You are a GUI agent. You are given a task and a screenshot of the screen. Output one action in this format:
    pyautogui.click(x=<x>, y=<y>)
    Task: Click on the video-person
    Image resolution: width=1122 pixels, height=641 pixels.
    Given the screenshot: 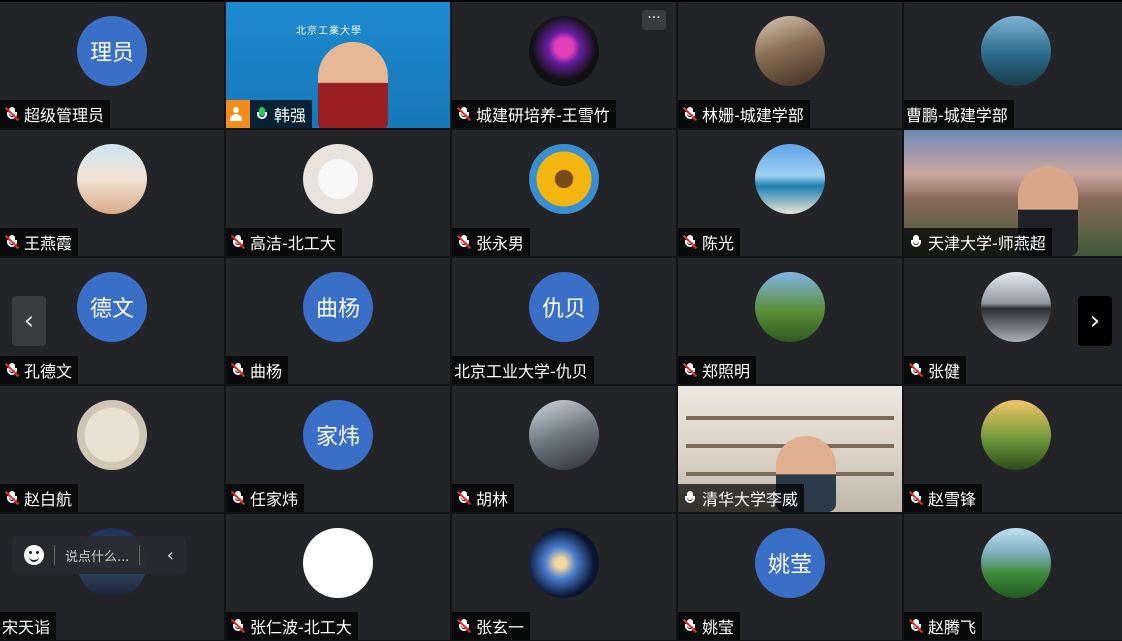 What is the action you would take?
    pyautogui.click(x=353, y=85)
    